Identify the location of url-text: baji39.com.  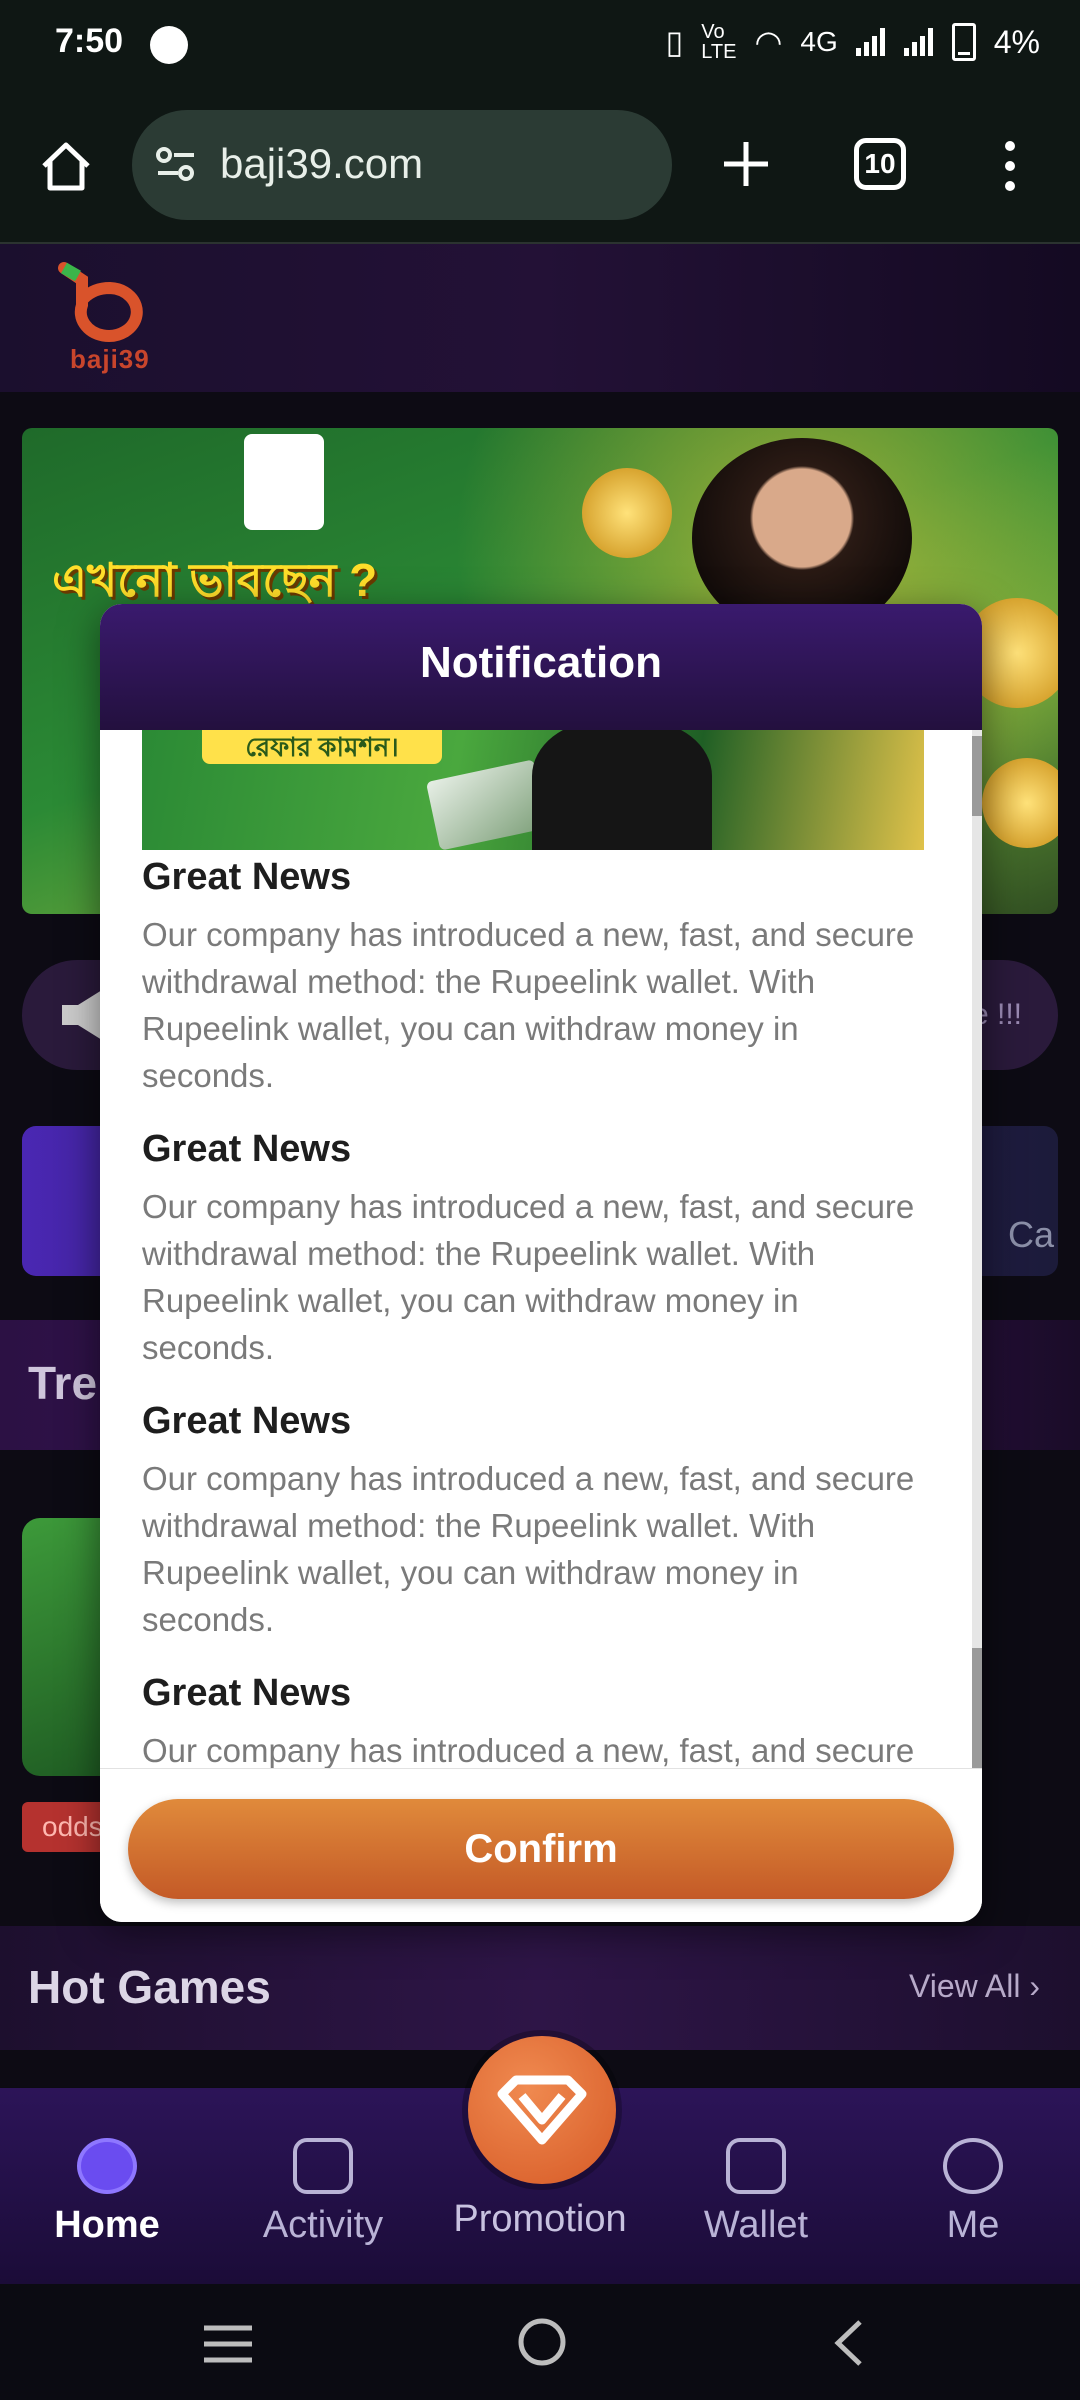
(322, 163).